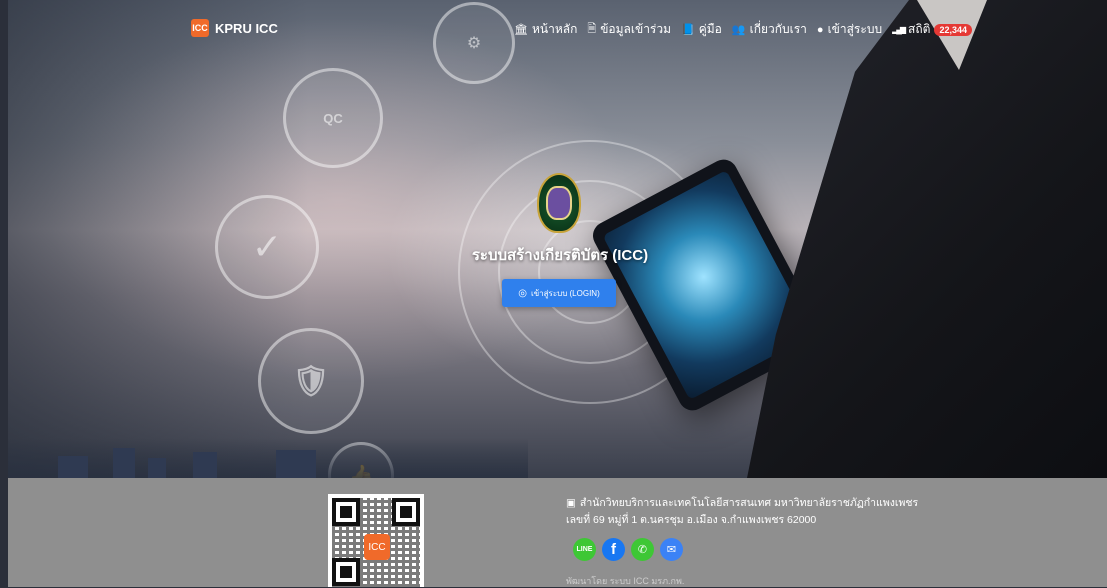  I want to click on nav-item-label: คู่มือ, so click(710, 29).